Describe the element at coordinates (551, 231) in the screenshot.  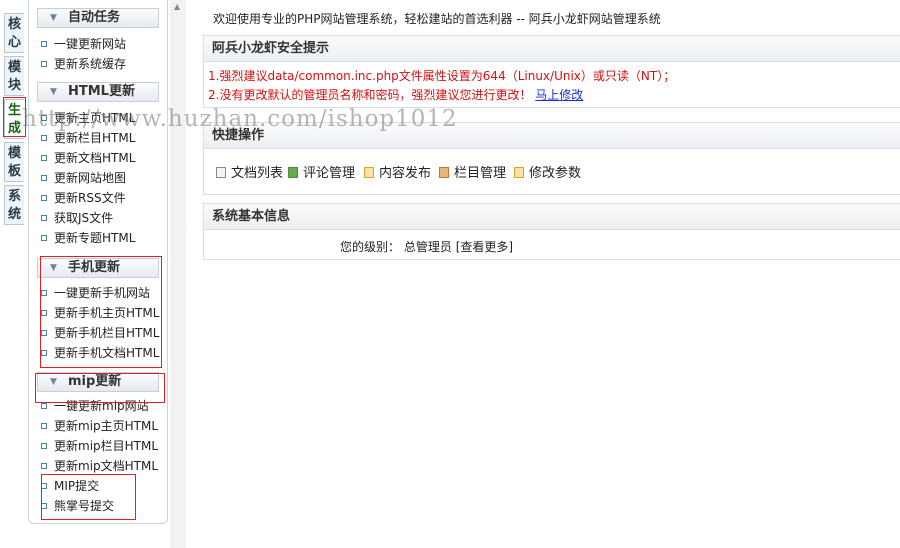
I see `system-info-panel: 系统基本信息 您的级别： 总管理员 [查看更多]` at that location.